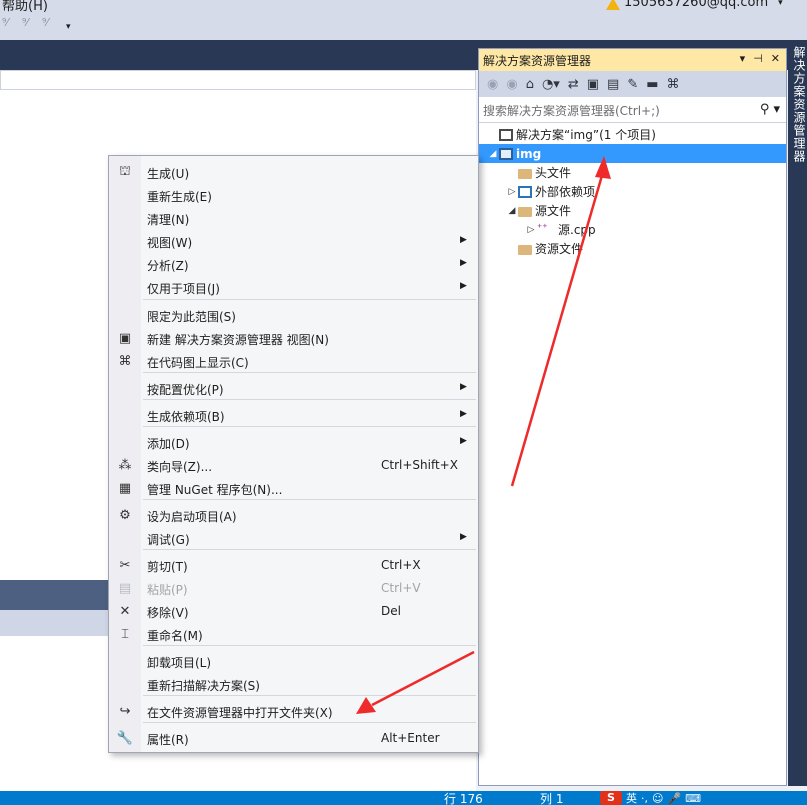  What do you see at coordinates (293, 738) in the screenshot?
I see `context-menu-item: 🔧 属性(R) Alt+Enter` at bounding box center [293, 738].